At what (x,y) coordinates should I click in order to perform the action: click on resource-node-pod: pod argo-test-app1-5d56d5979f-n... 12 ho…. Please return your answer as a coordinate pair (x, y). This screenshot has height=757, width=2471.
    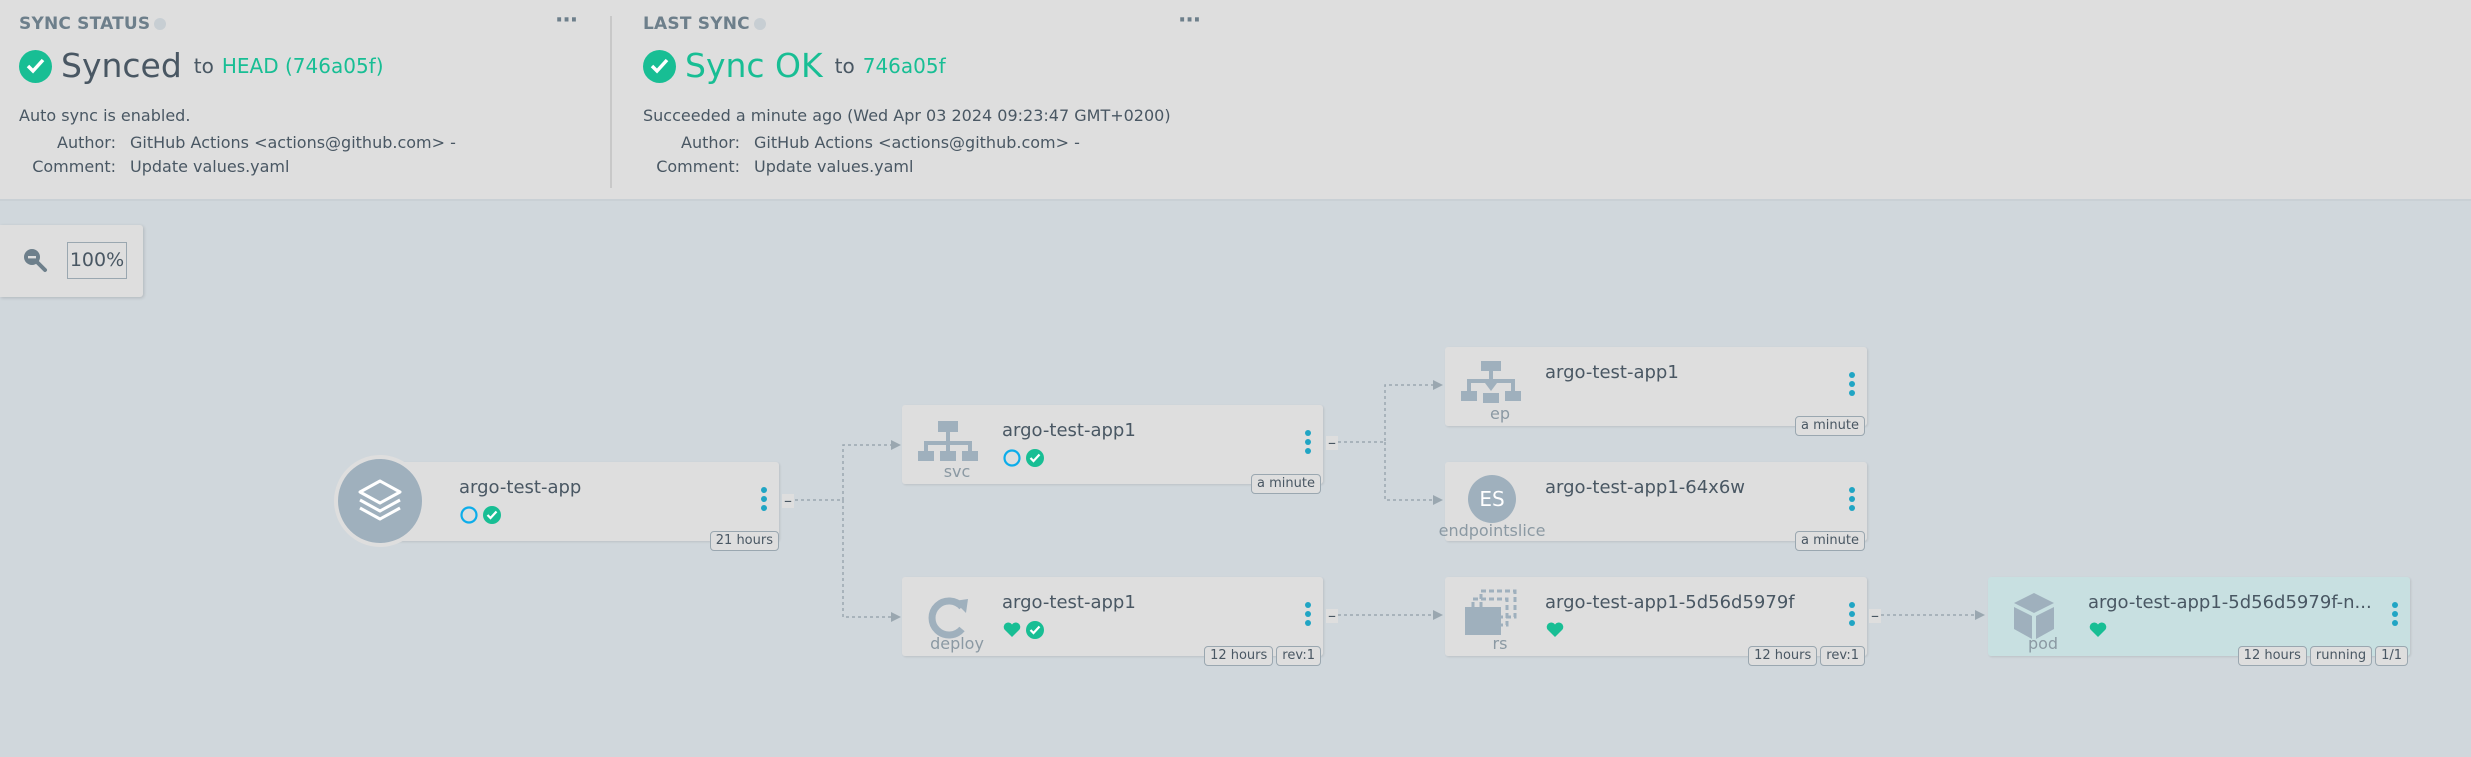
    Looking at the image, I should click on (2199, 621).